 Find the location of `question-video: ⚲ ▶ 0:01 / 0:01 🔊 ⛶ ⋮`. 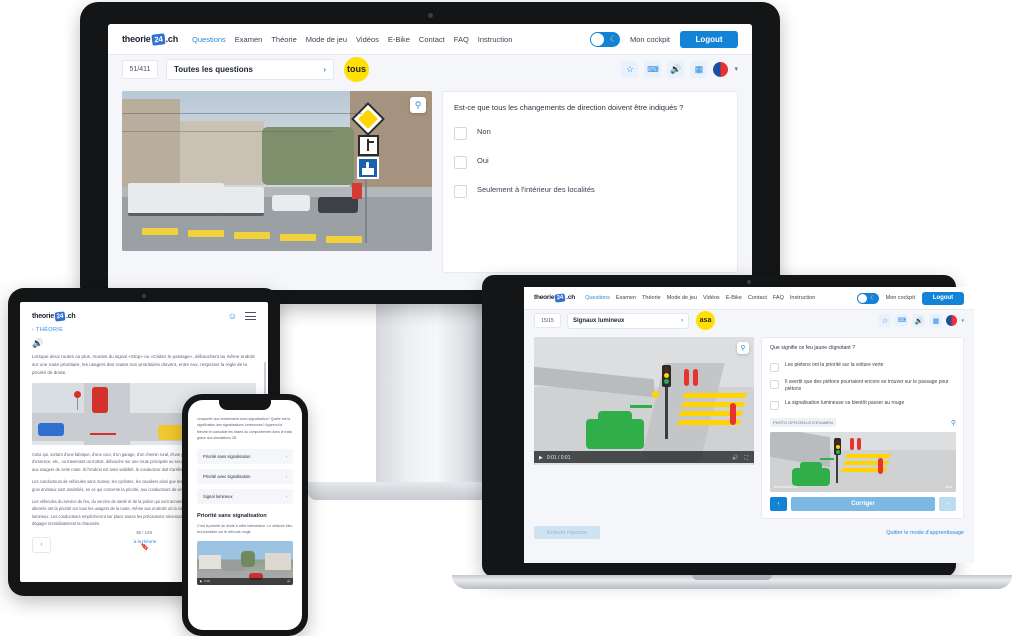

question-video: ⚲ ▶ 0:01 / 0:01 🔊 ⛶ ⋮ is located at coordinates (644, 401).